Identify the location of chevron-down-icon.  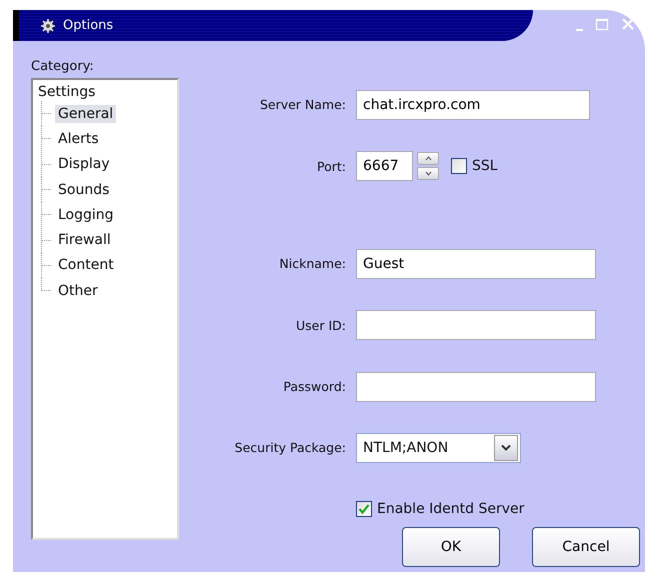
(506, 448).